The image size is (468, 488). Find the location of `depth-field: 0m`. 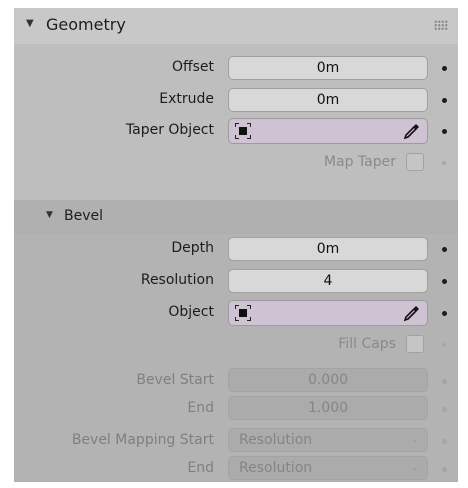

depth-field: 0m is located at coordinates (328, 249).